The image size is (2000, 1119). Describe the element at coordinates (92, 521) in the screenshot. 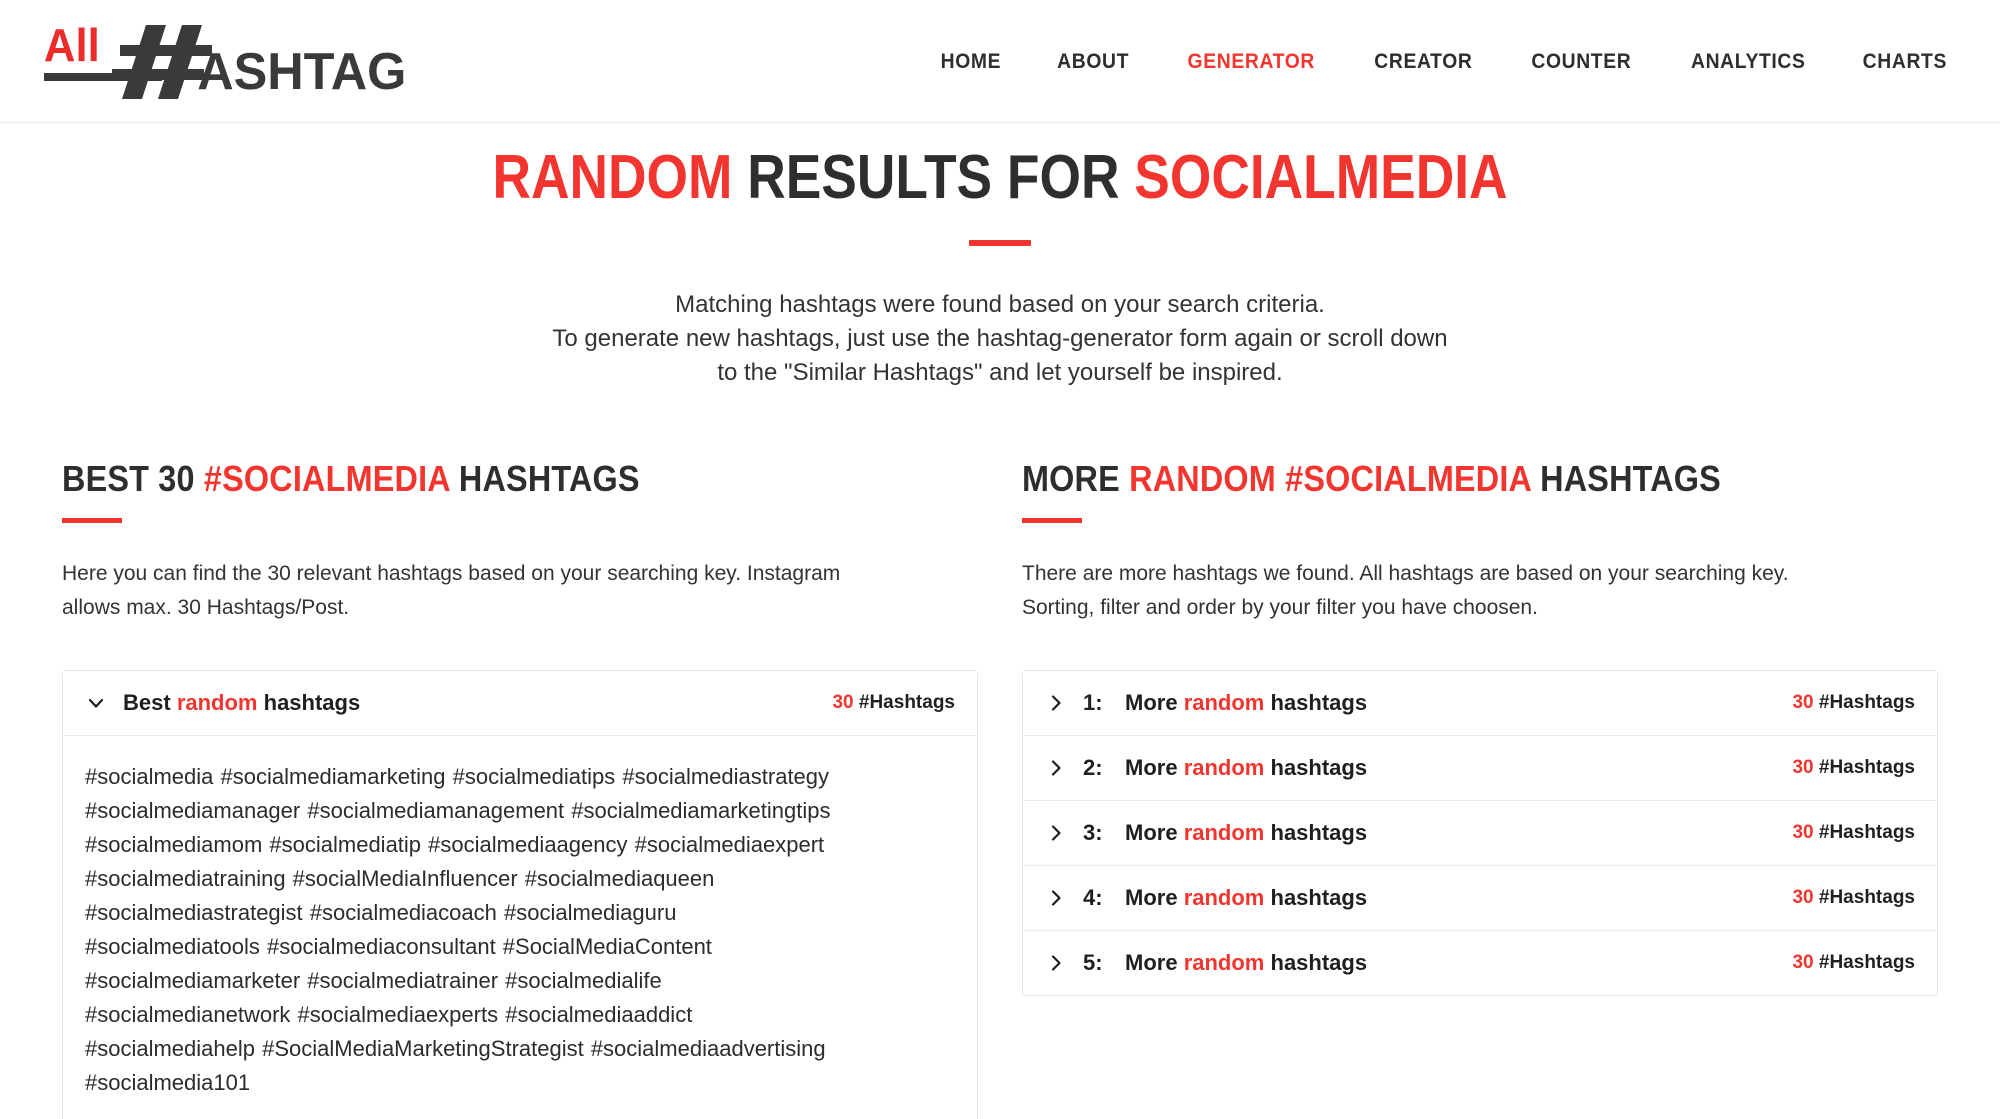

I see `best-heading-accent-rule` at that location.